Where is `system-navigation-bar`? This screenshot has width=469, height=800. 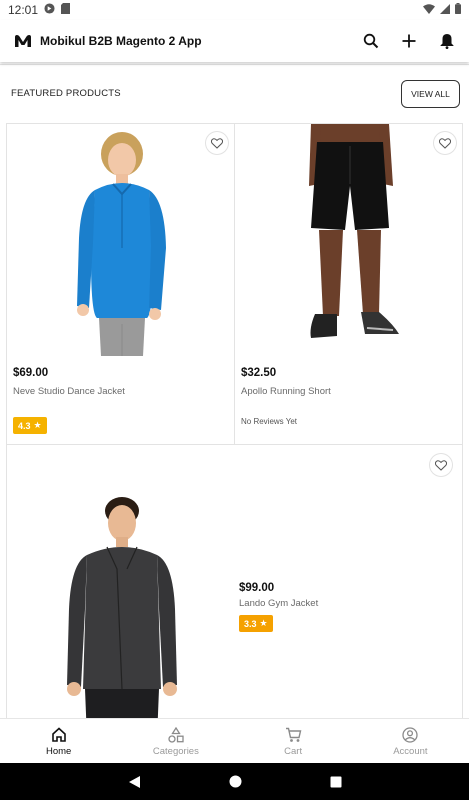 system-navigation-bar is located at coordinates (234, 781).